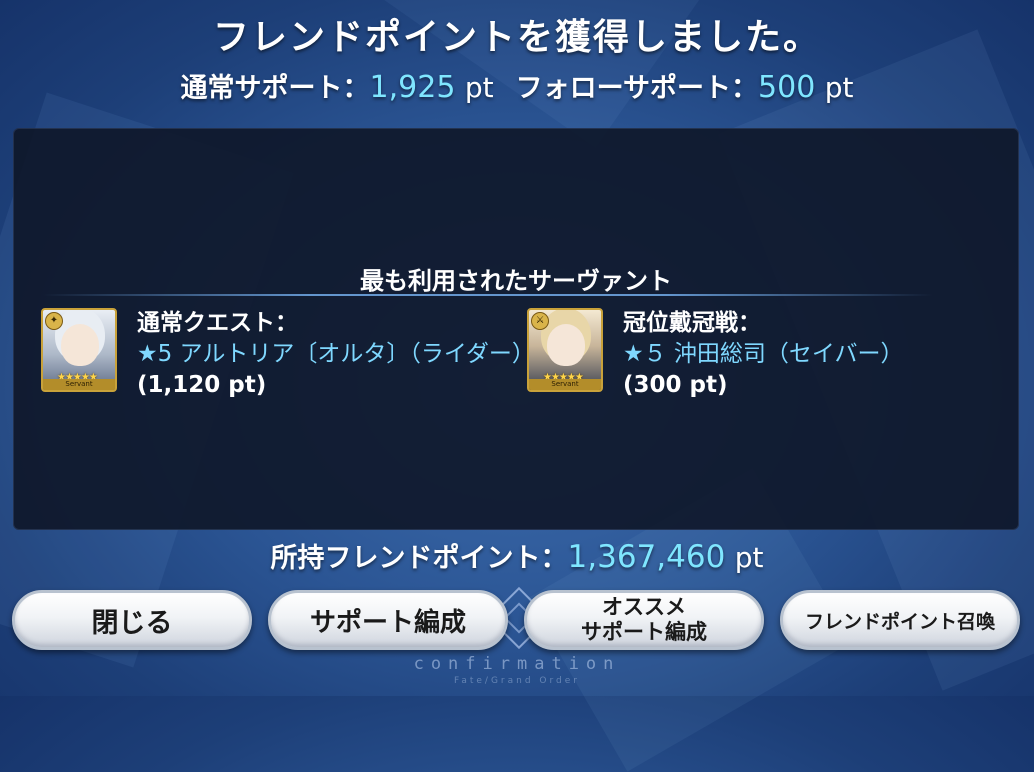  Describe the element at coordinates (79, 350) in the screenshot. I see `servant-portrait-icon: ✦ ★★★★★ Servant` at that location.